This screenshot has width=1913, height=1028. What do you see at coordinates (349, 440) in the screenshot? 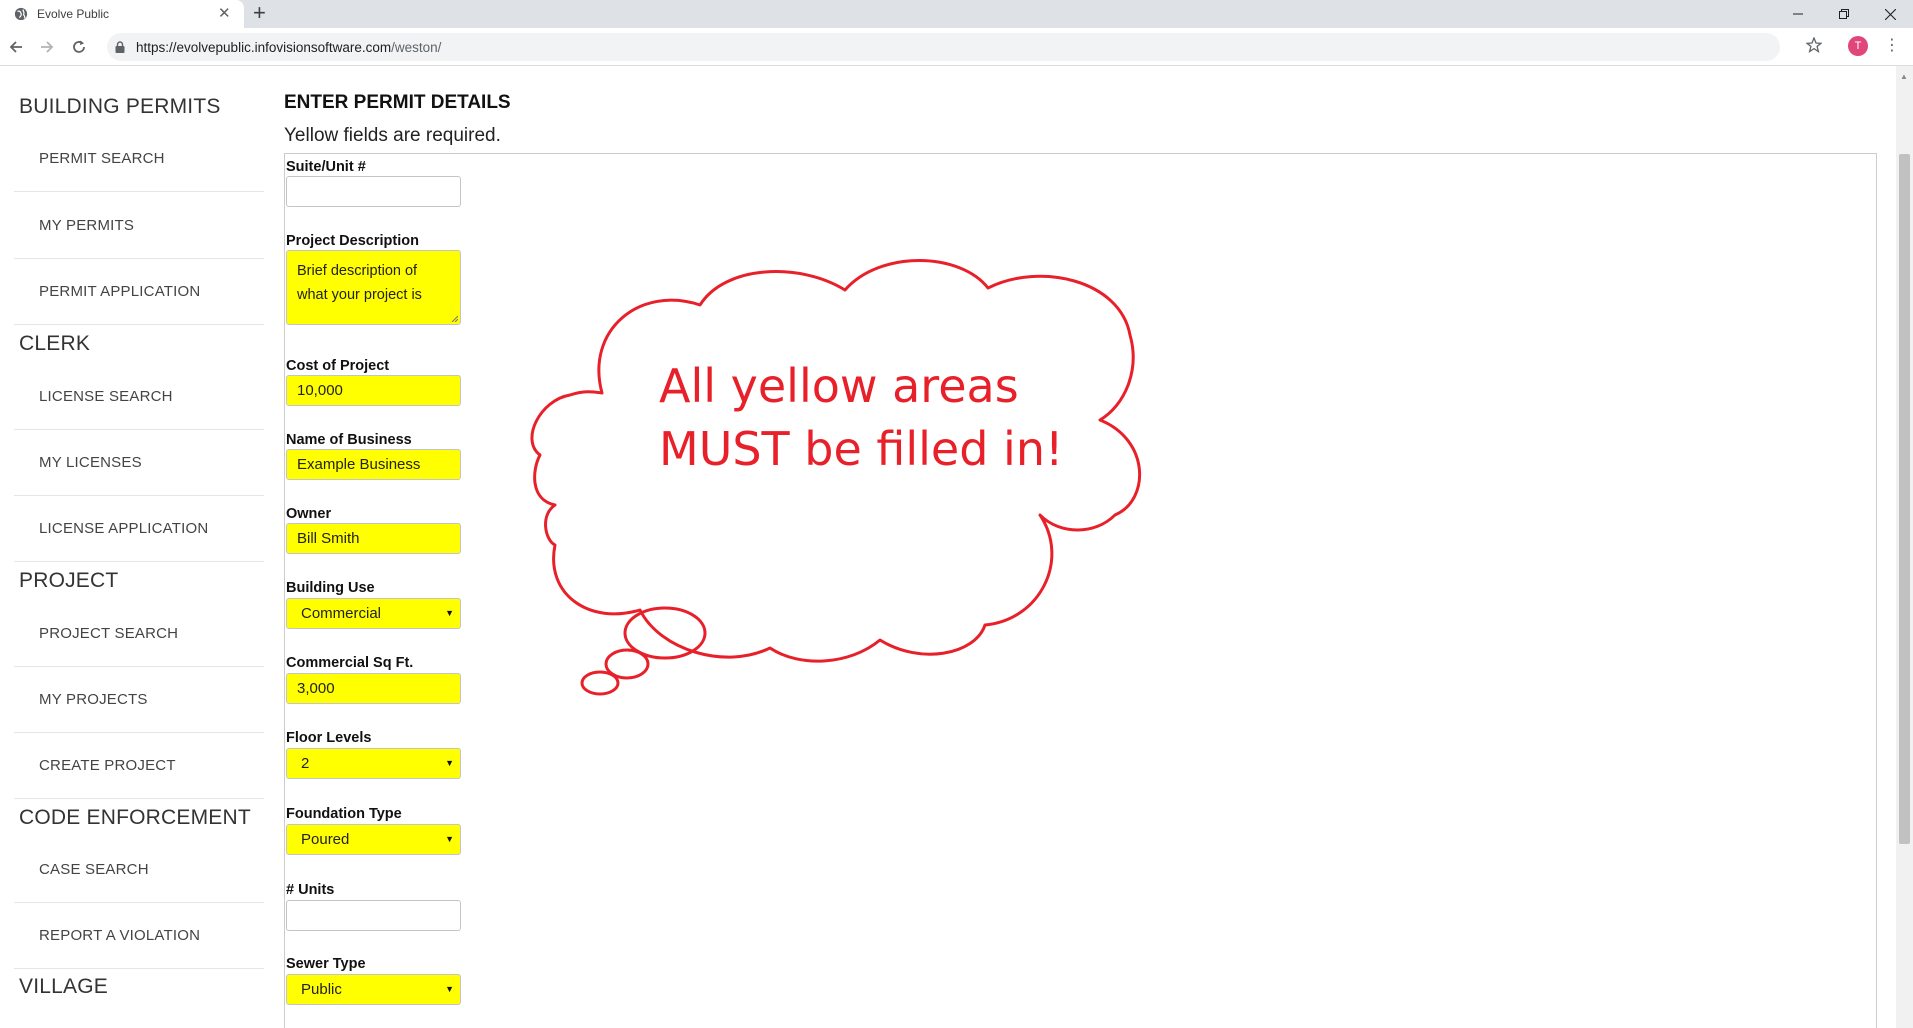
I see `field-label: Name of Business` at bounding box center [349, 440].